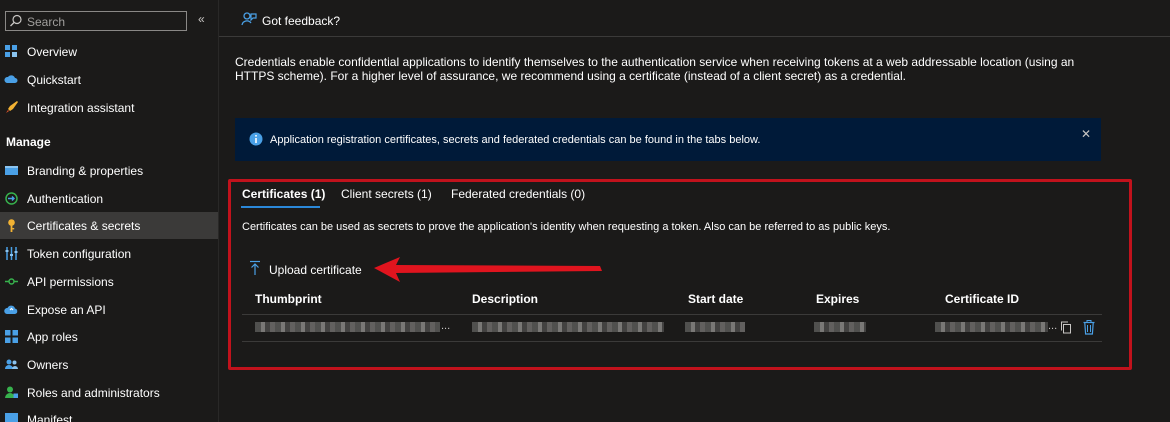  What do you see at coordinates (52, 337) in the screenshot?
I see `sidebar-item-label: App roles` at bounding box center [52, 337].